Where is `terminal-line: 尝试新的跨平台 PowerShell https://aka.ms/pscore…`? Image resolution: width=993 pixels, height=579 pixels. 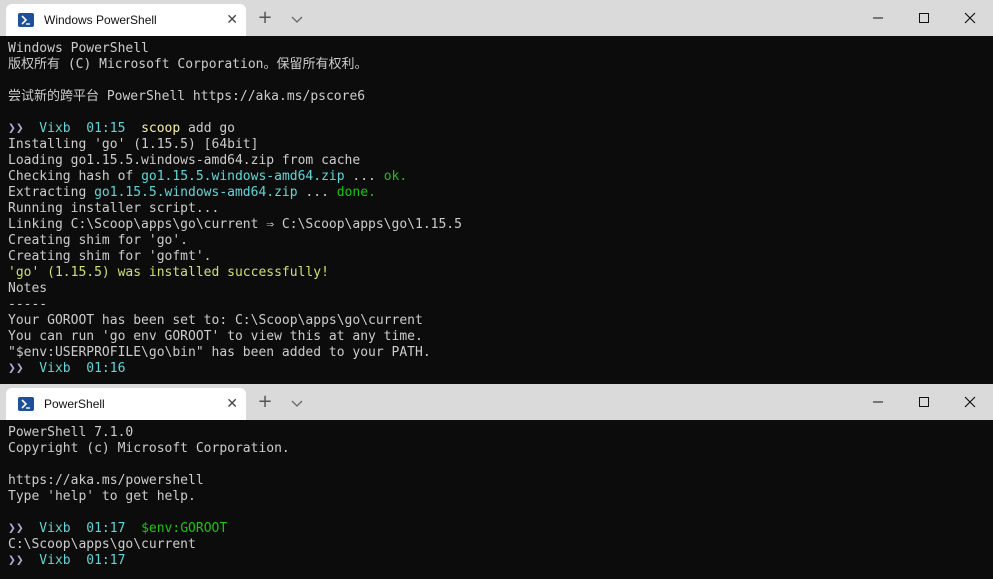
terminal-line: 尝试新的跨平台 PowerShell https://aka.ms/pscore… is located at coordinates (496, 97).